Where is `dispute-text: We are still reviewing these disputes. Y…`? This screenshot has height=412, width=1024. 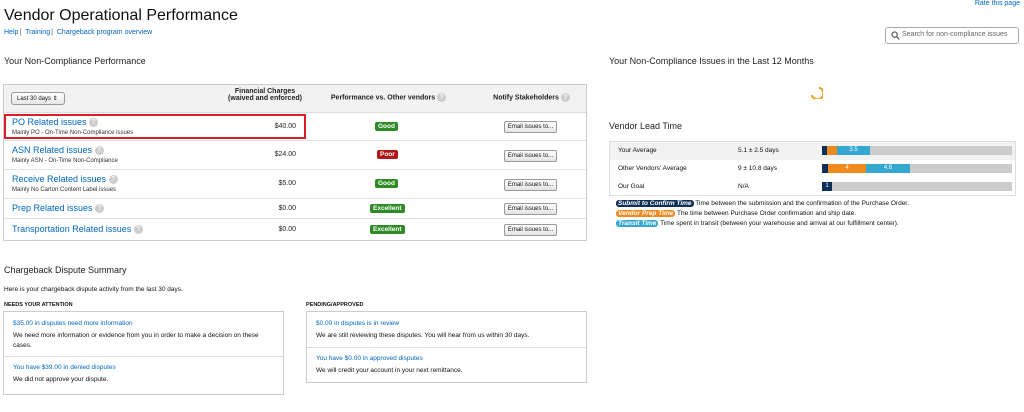
dispute-text: We are still reviewing these disputes. Y… is located at coordinates (423, 335).